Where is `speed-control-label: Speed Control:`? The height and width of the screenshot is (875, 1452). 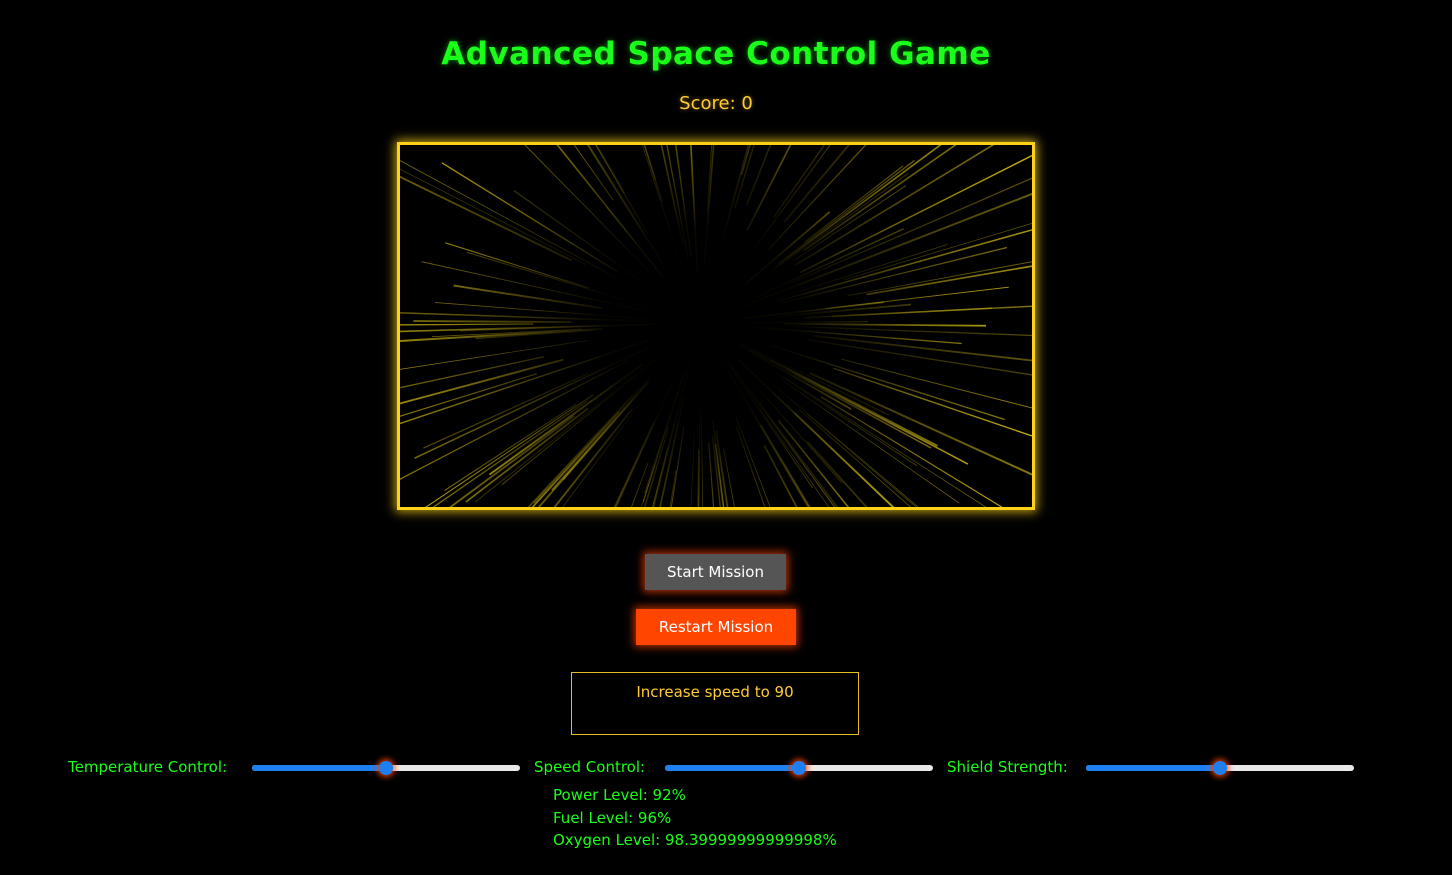 speed-control-label: Speed Control: is located at coordinates (590, 767).